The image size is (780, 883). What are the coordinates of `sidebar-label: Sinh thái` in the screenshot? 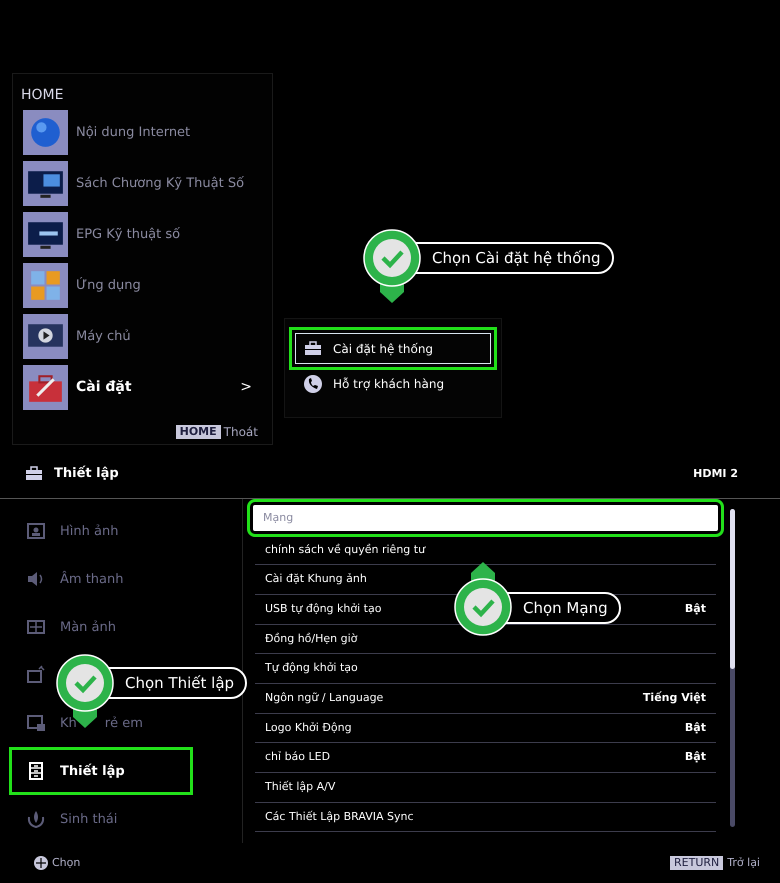 It's located at (89, 819).